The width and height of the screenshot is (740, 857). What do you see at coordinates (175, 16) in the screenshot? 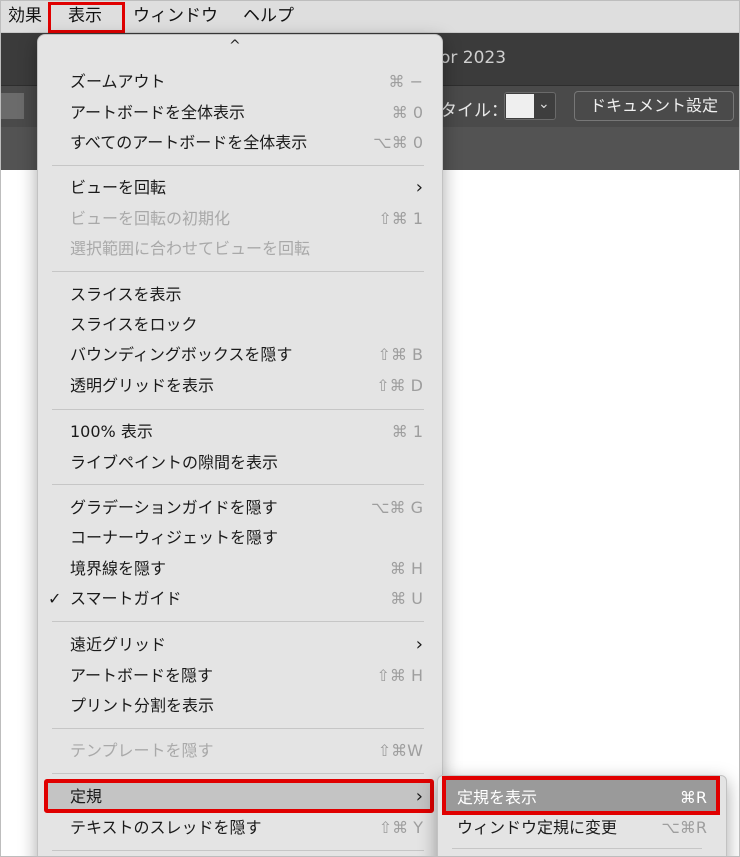
I see `menubar-item-window: ウィンドウ` at bounding box center [175, 16].